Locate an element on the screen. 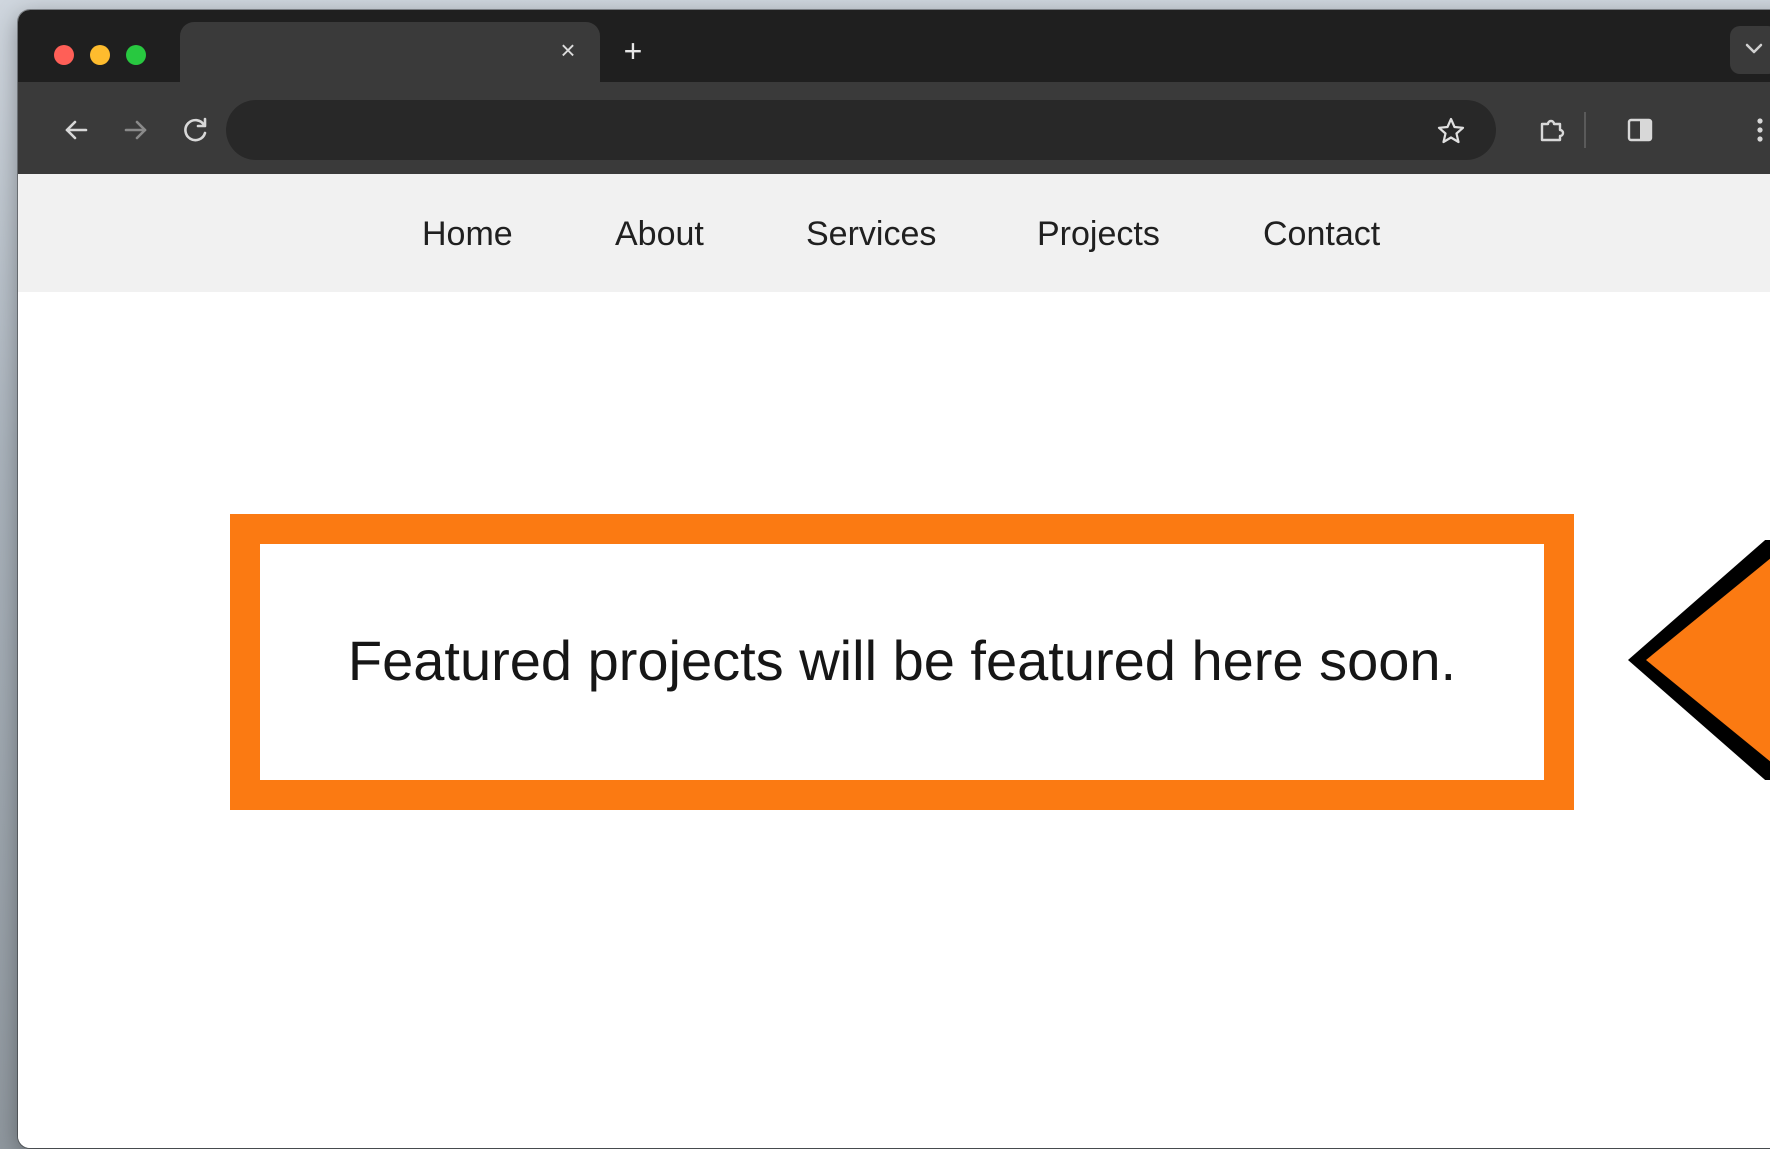  address-bar is located at coordinates (861, 130).